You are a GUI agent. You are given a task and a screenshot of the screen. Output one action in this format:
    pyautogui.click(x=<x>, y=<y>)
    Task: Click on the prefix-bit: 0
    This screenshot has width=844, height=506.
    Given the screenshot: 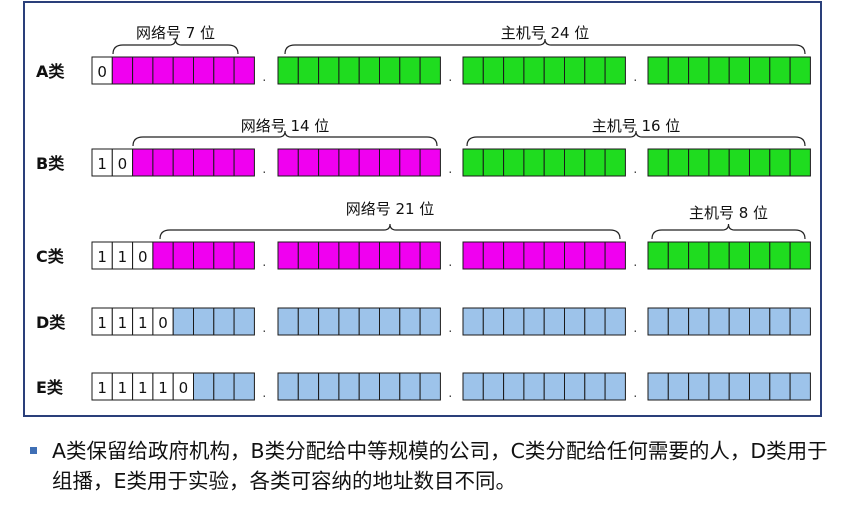 What is the action you would take?
    pyautogui.click(x=102, y=72)
    